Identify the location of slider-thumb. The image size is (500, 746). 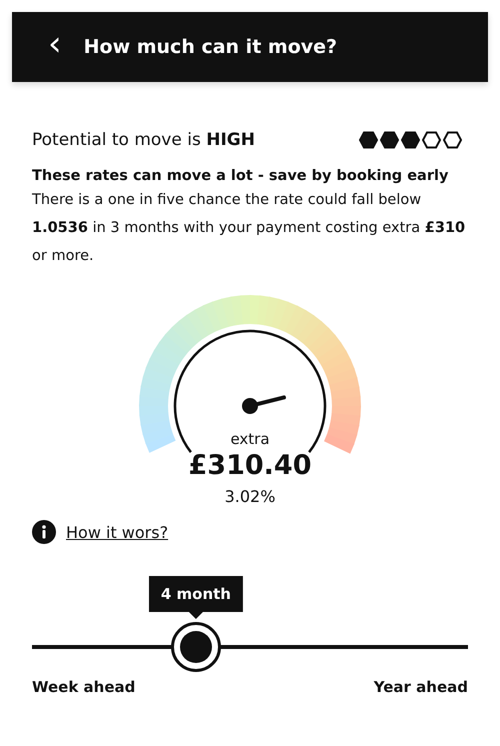
(195, 647).